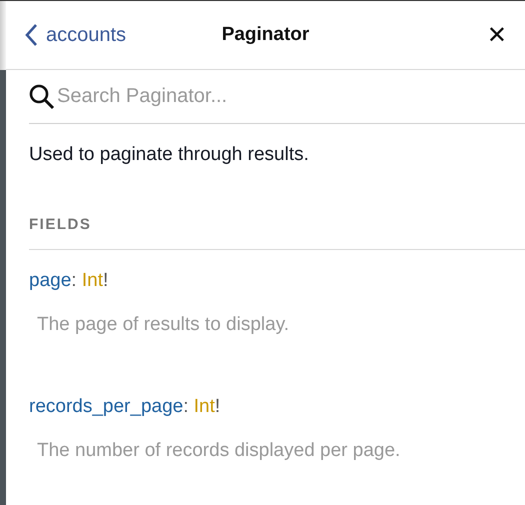 The width and height of the screenshot is (525, 505). Describe the element at coordinates (31, 35) in the screenshot. I see `chevron-left-icon` at that location.